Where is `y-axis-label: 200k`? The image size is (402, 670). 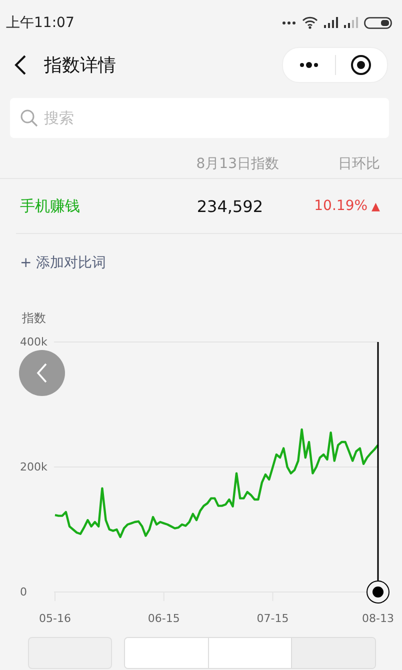 y-axis-label: 200k is located at coordinates (34, 467).